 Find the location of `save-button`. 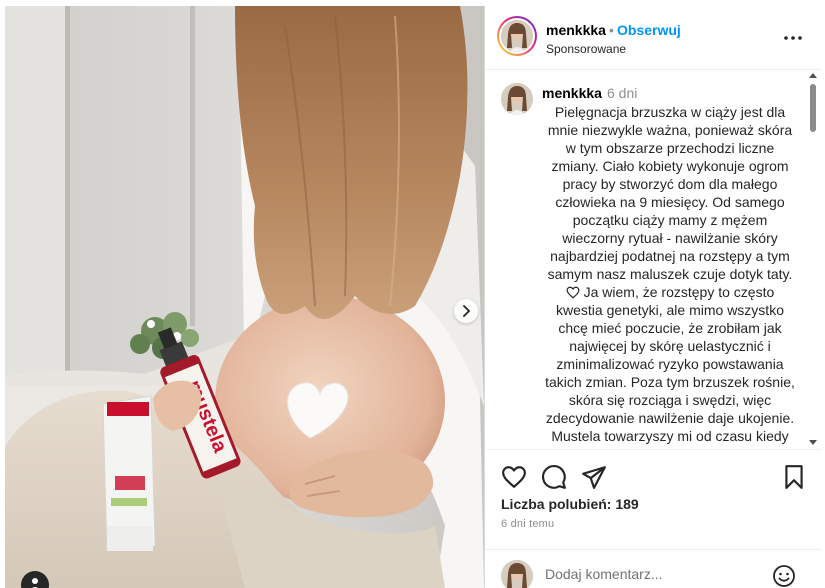

save-button is located at coordinates (794, 477).